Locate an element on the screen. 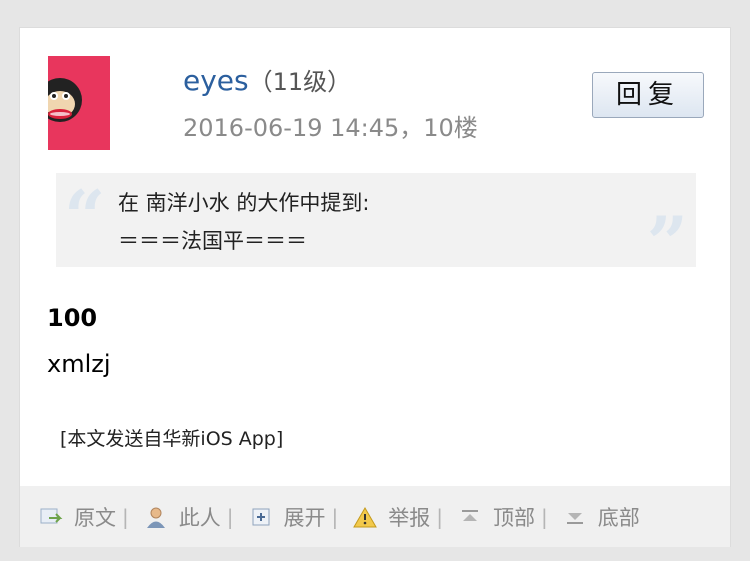 The height and width of the screenshot is (561, 750). original-text-label: 原文 is located at coordinates (95, 517).